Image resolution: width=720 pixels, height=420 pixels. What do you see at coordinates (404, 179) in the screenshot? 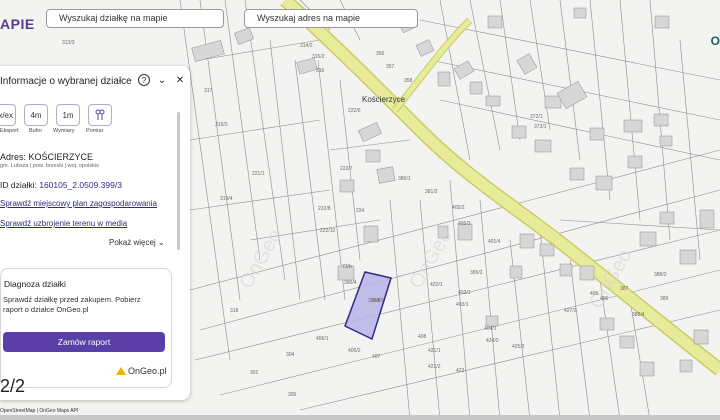
I see `parcel-number-label: 380/1` at bounding box center [404, 179].